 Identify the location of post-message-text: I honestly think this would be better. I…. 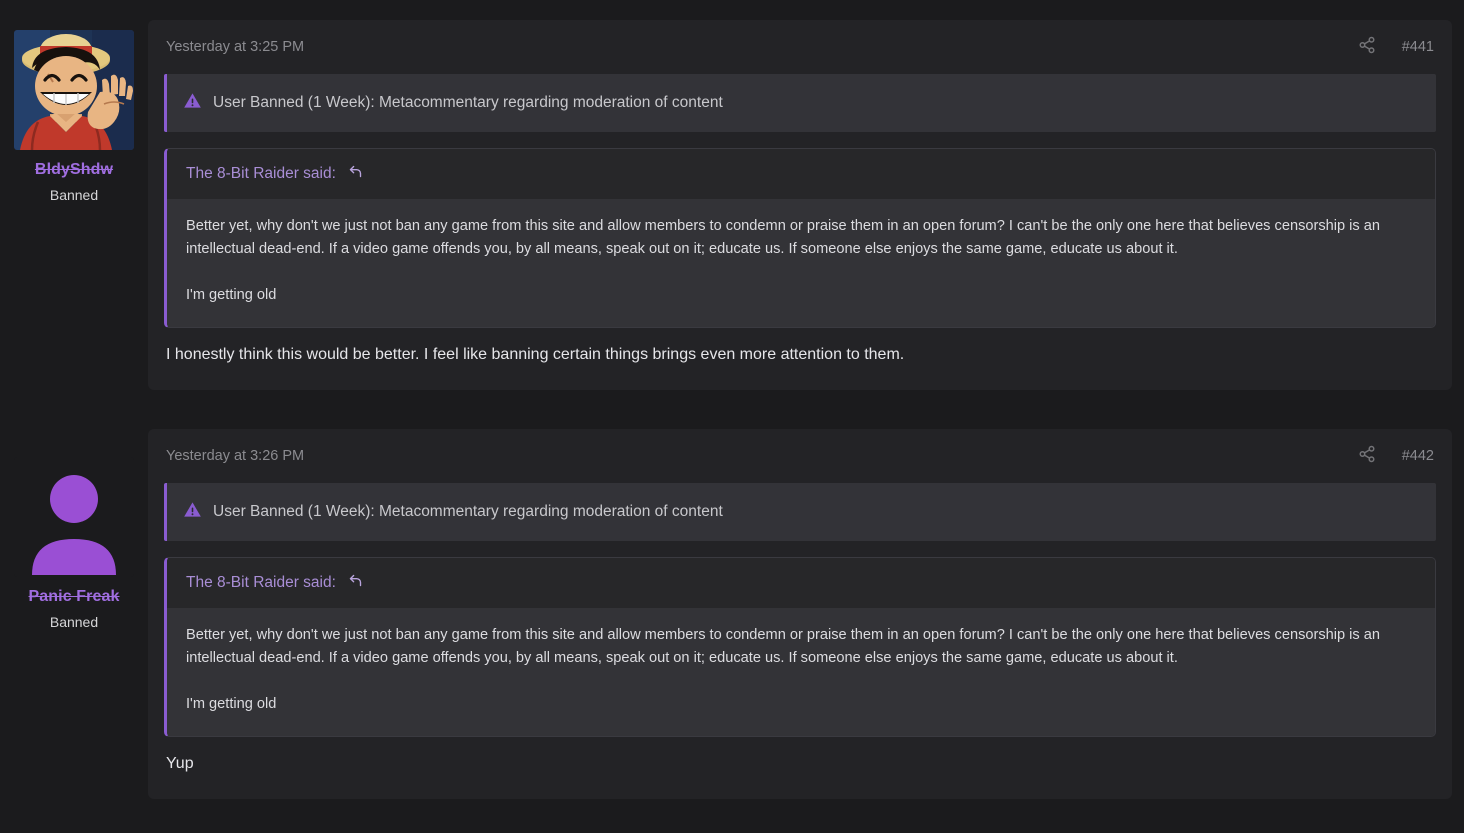
(535, 354).